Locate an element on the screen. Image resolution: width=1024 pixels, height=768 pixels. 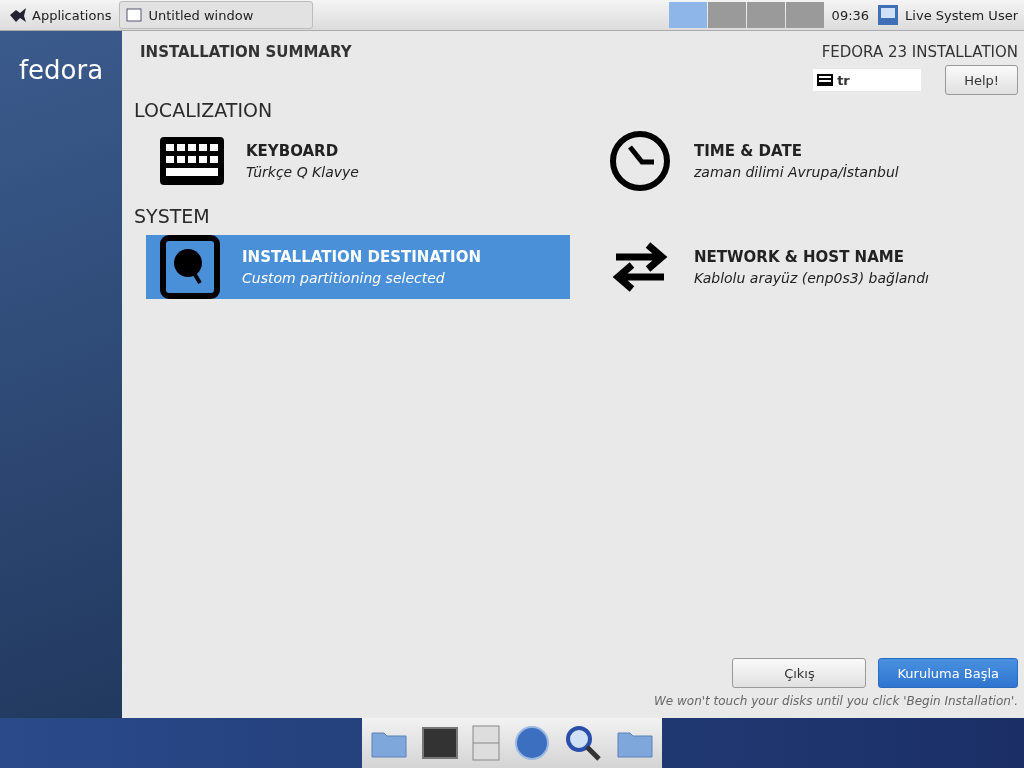
spoke-title: INSTALLATION DESTINATION is located at coordinates (361, 257).